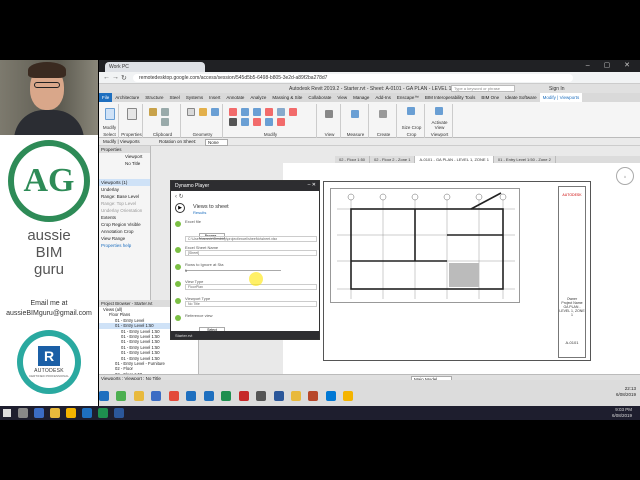 Image resolution: width=640 pixels, height=480 pixels. What do you see at coordinates (342, 97) in the screenshot?
I see `tab-view: View` at bounding box center [342, 97].